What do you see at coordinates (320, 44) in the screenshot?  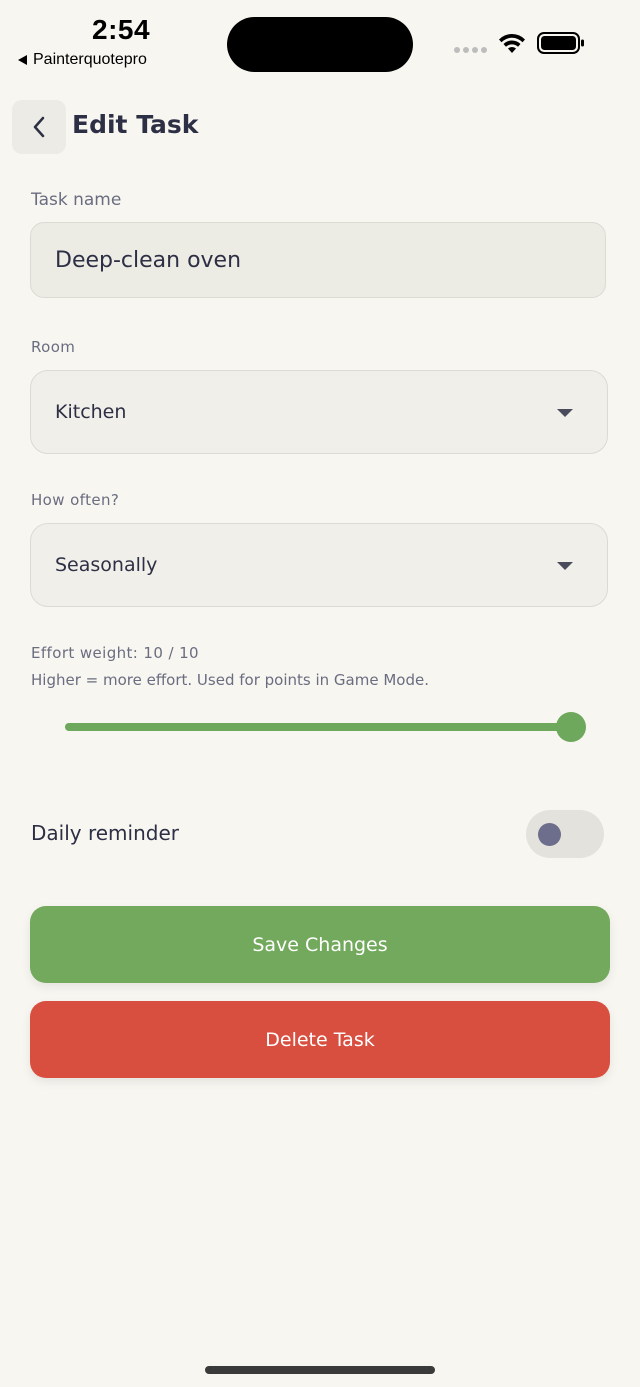 I see `dynamic-island` at bounding box center [320, 44].